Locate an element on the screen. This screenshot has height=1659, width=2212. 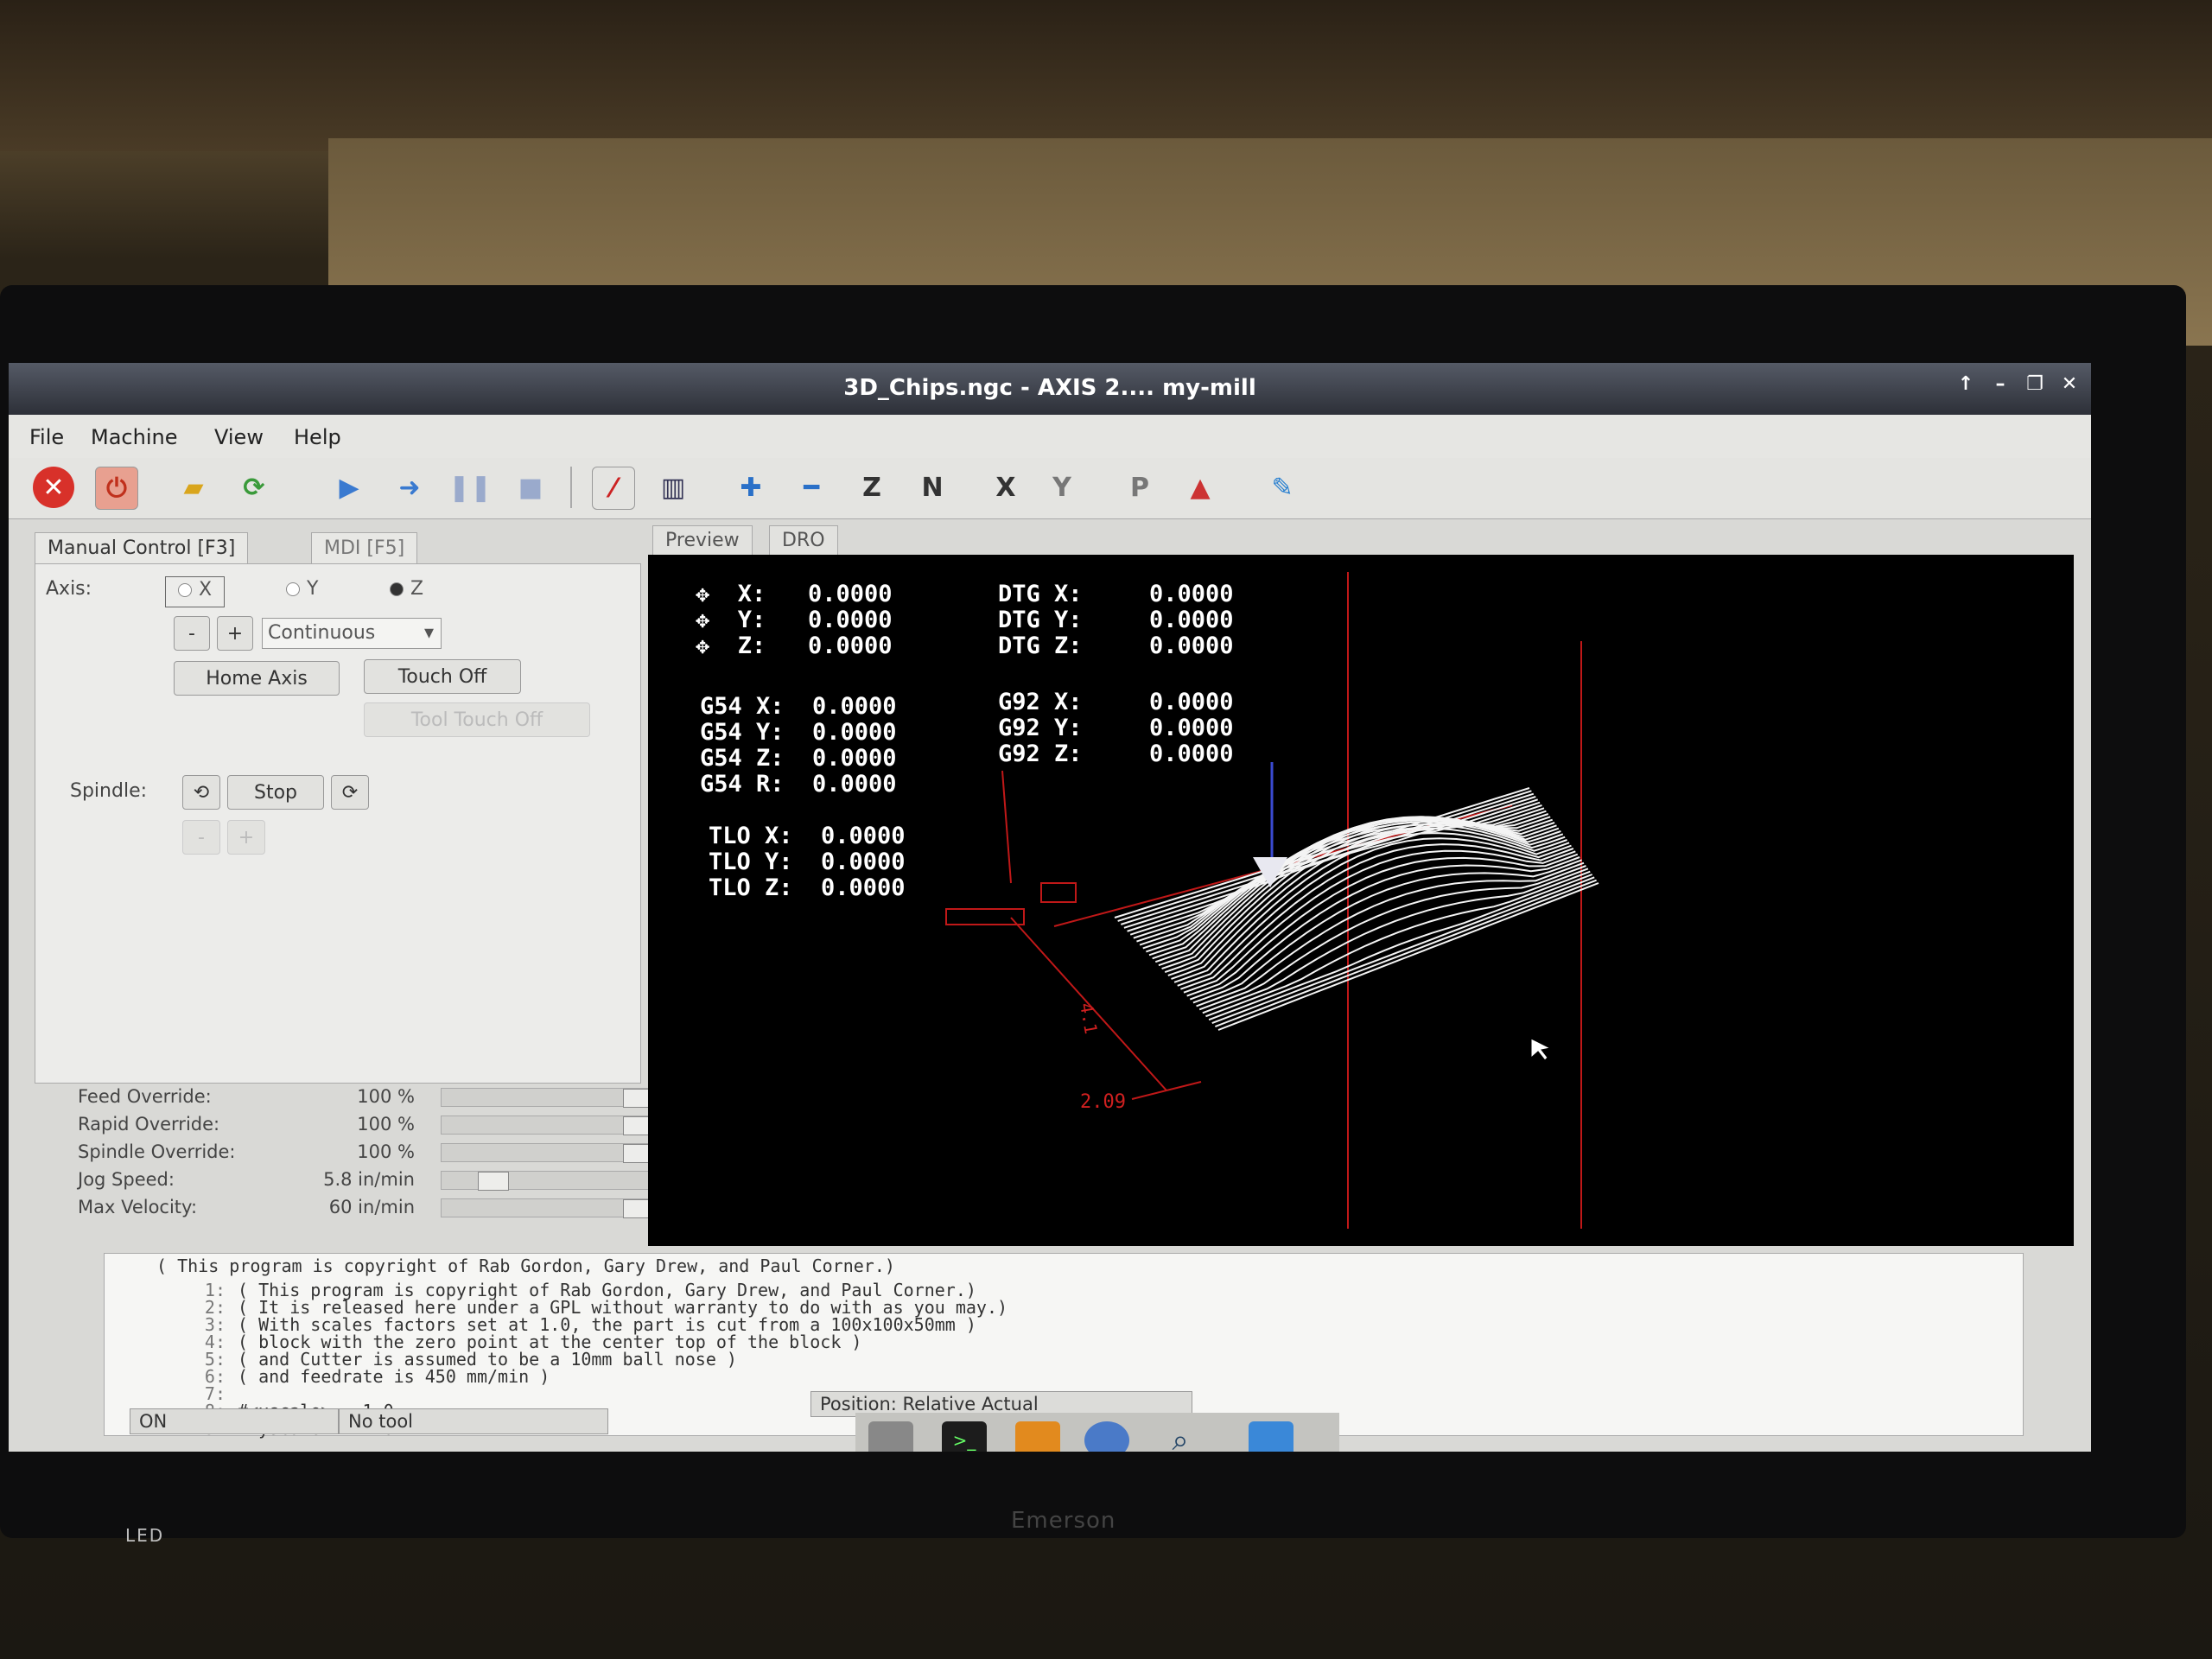
app-icon is located at coordinates (1037, 1436).